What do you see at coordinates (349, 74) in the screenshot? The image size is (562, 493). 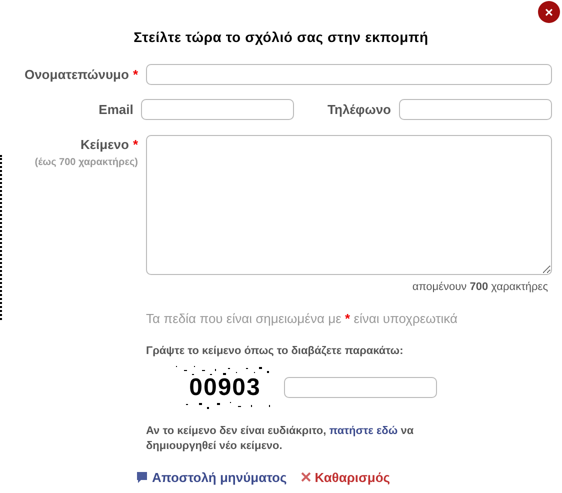 I see `name-field` at bounding box center [349, 74].